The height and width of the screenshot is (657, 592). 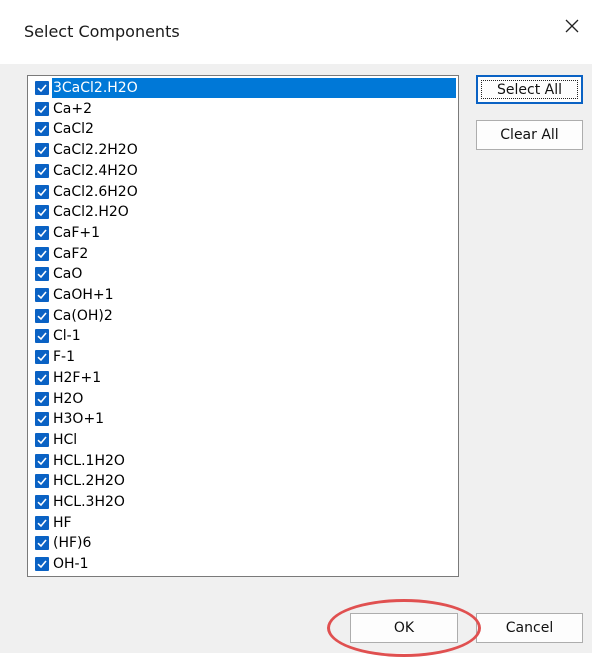 What do you see at coordinates (244, 316) in the screenshot?
I see `list-item: Ca(OH)2` at bounding box center [244, 316].